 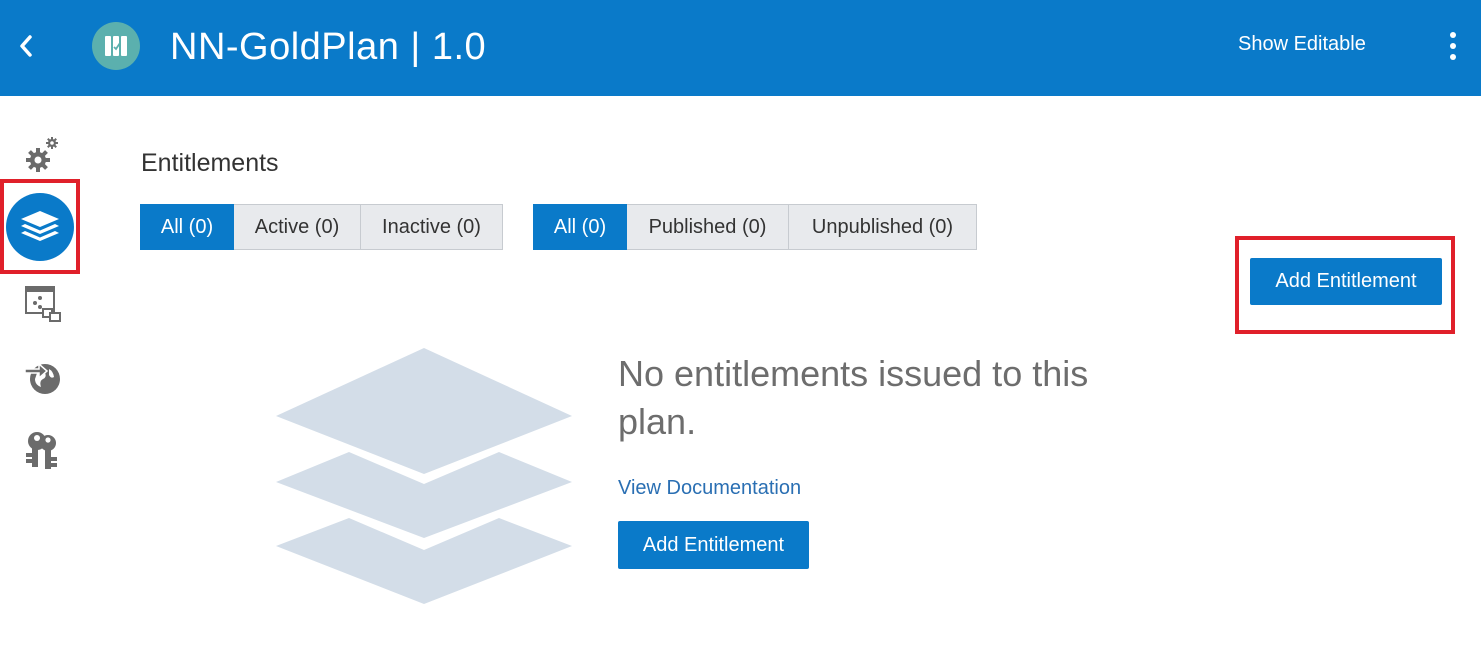 I want to click on empty-state-message: No entitlements issued to this plan., so click(x=853, y=397).